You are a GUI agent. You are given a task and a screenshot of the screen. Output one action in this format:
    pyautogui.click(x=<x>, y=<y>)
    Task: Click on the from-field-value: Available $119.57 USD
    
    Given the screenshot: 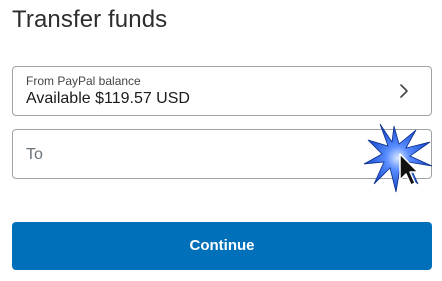 What is the action you would take?
    pyautogui.click(x=108, y=98)
    